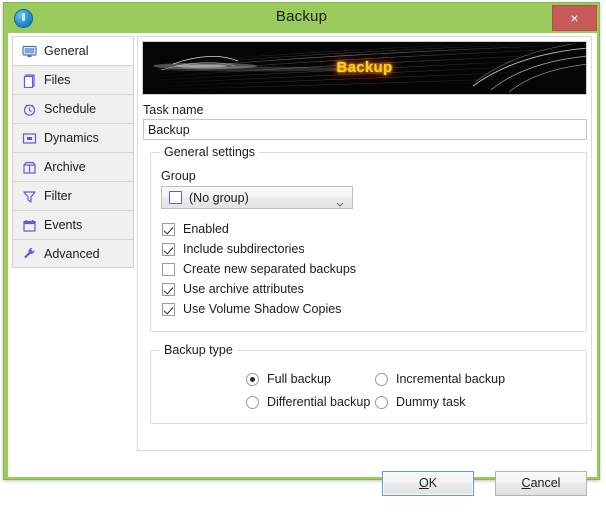  I want to click on sidebar-item-general: General, so click(73, 50).